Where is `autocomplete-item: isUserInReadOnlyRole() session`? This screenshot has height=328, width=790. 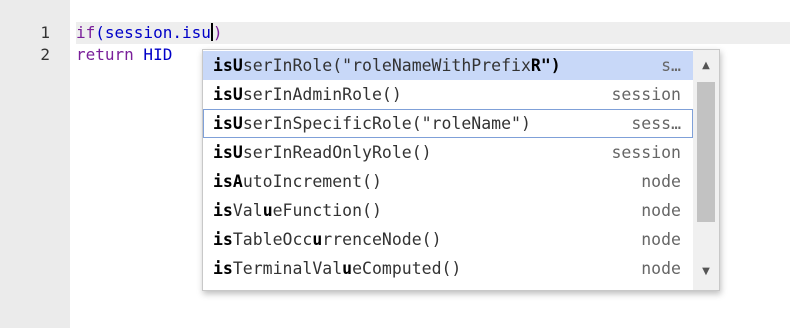
autocomplete-item: isUserInReadOnlyRole() session is located at coordinates (448, 152).